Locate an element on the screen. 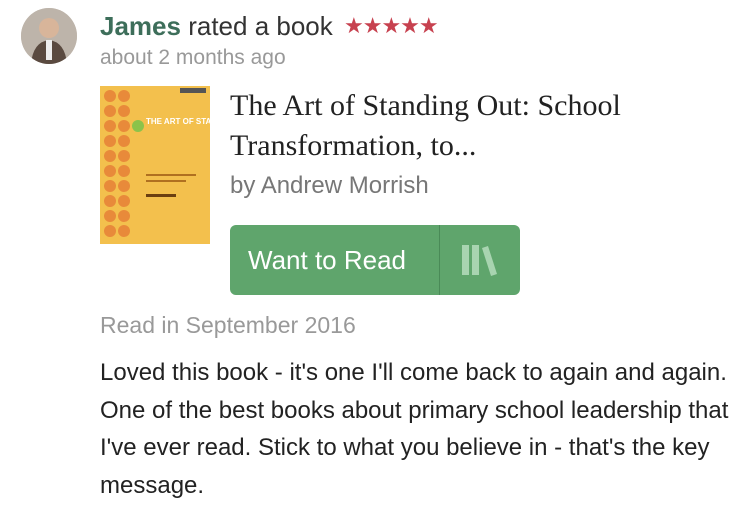  avatar is located at coordinates (49, 36).